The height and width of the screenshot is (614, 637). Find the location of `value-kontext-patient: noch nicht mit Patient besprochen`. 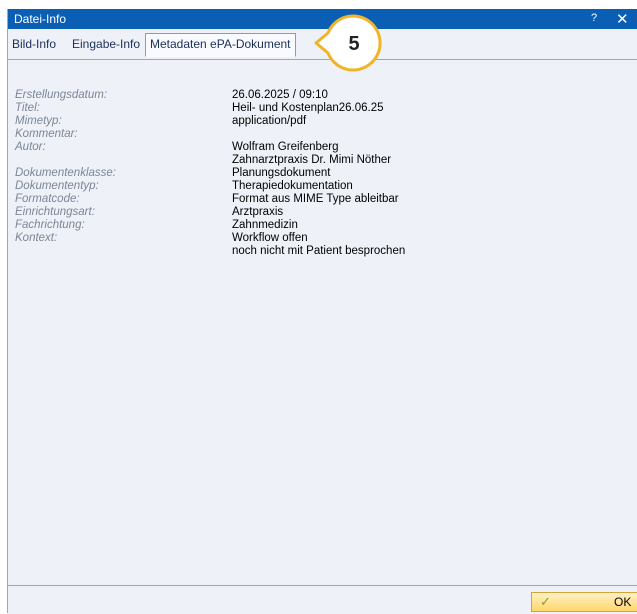

value-kontext-patient: noch nicht mit Patient besprochen is located at coordinates (319, 251).